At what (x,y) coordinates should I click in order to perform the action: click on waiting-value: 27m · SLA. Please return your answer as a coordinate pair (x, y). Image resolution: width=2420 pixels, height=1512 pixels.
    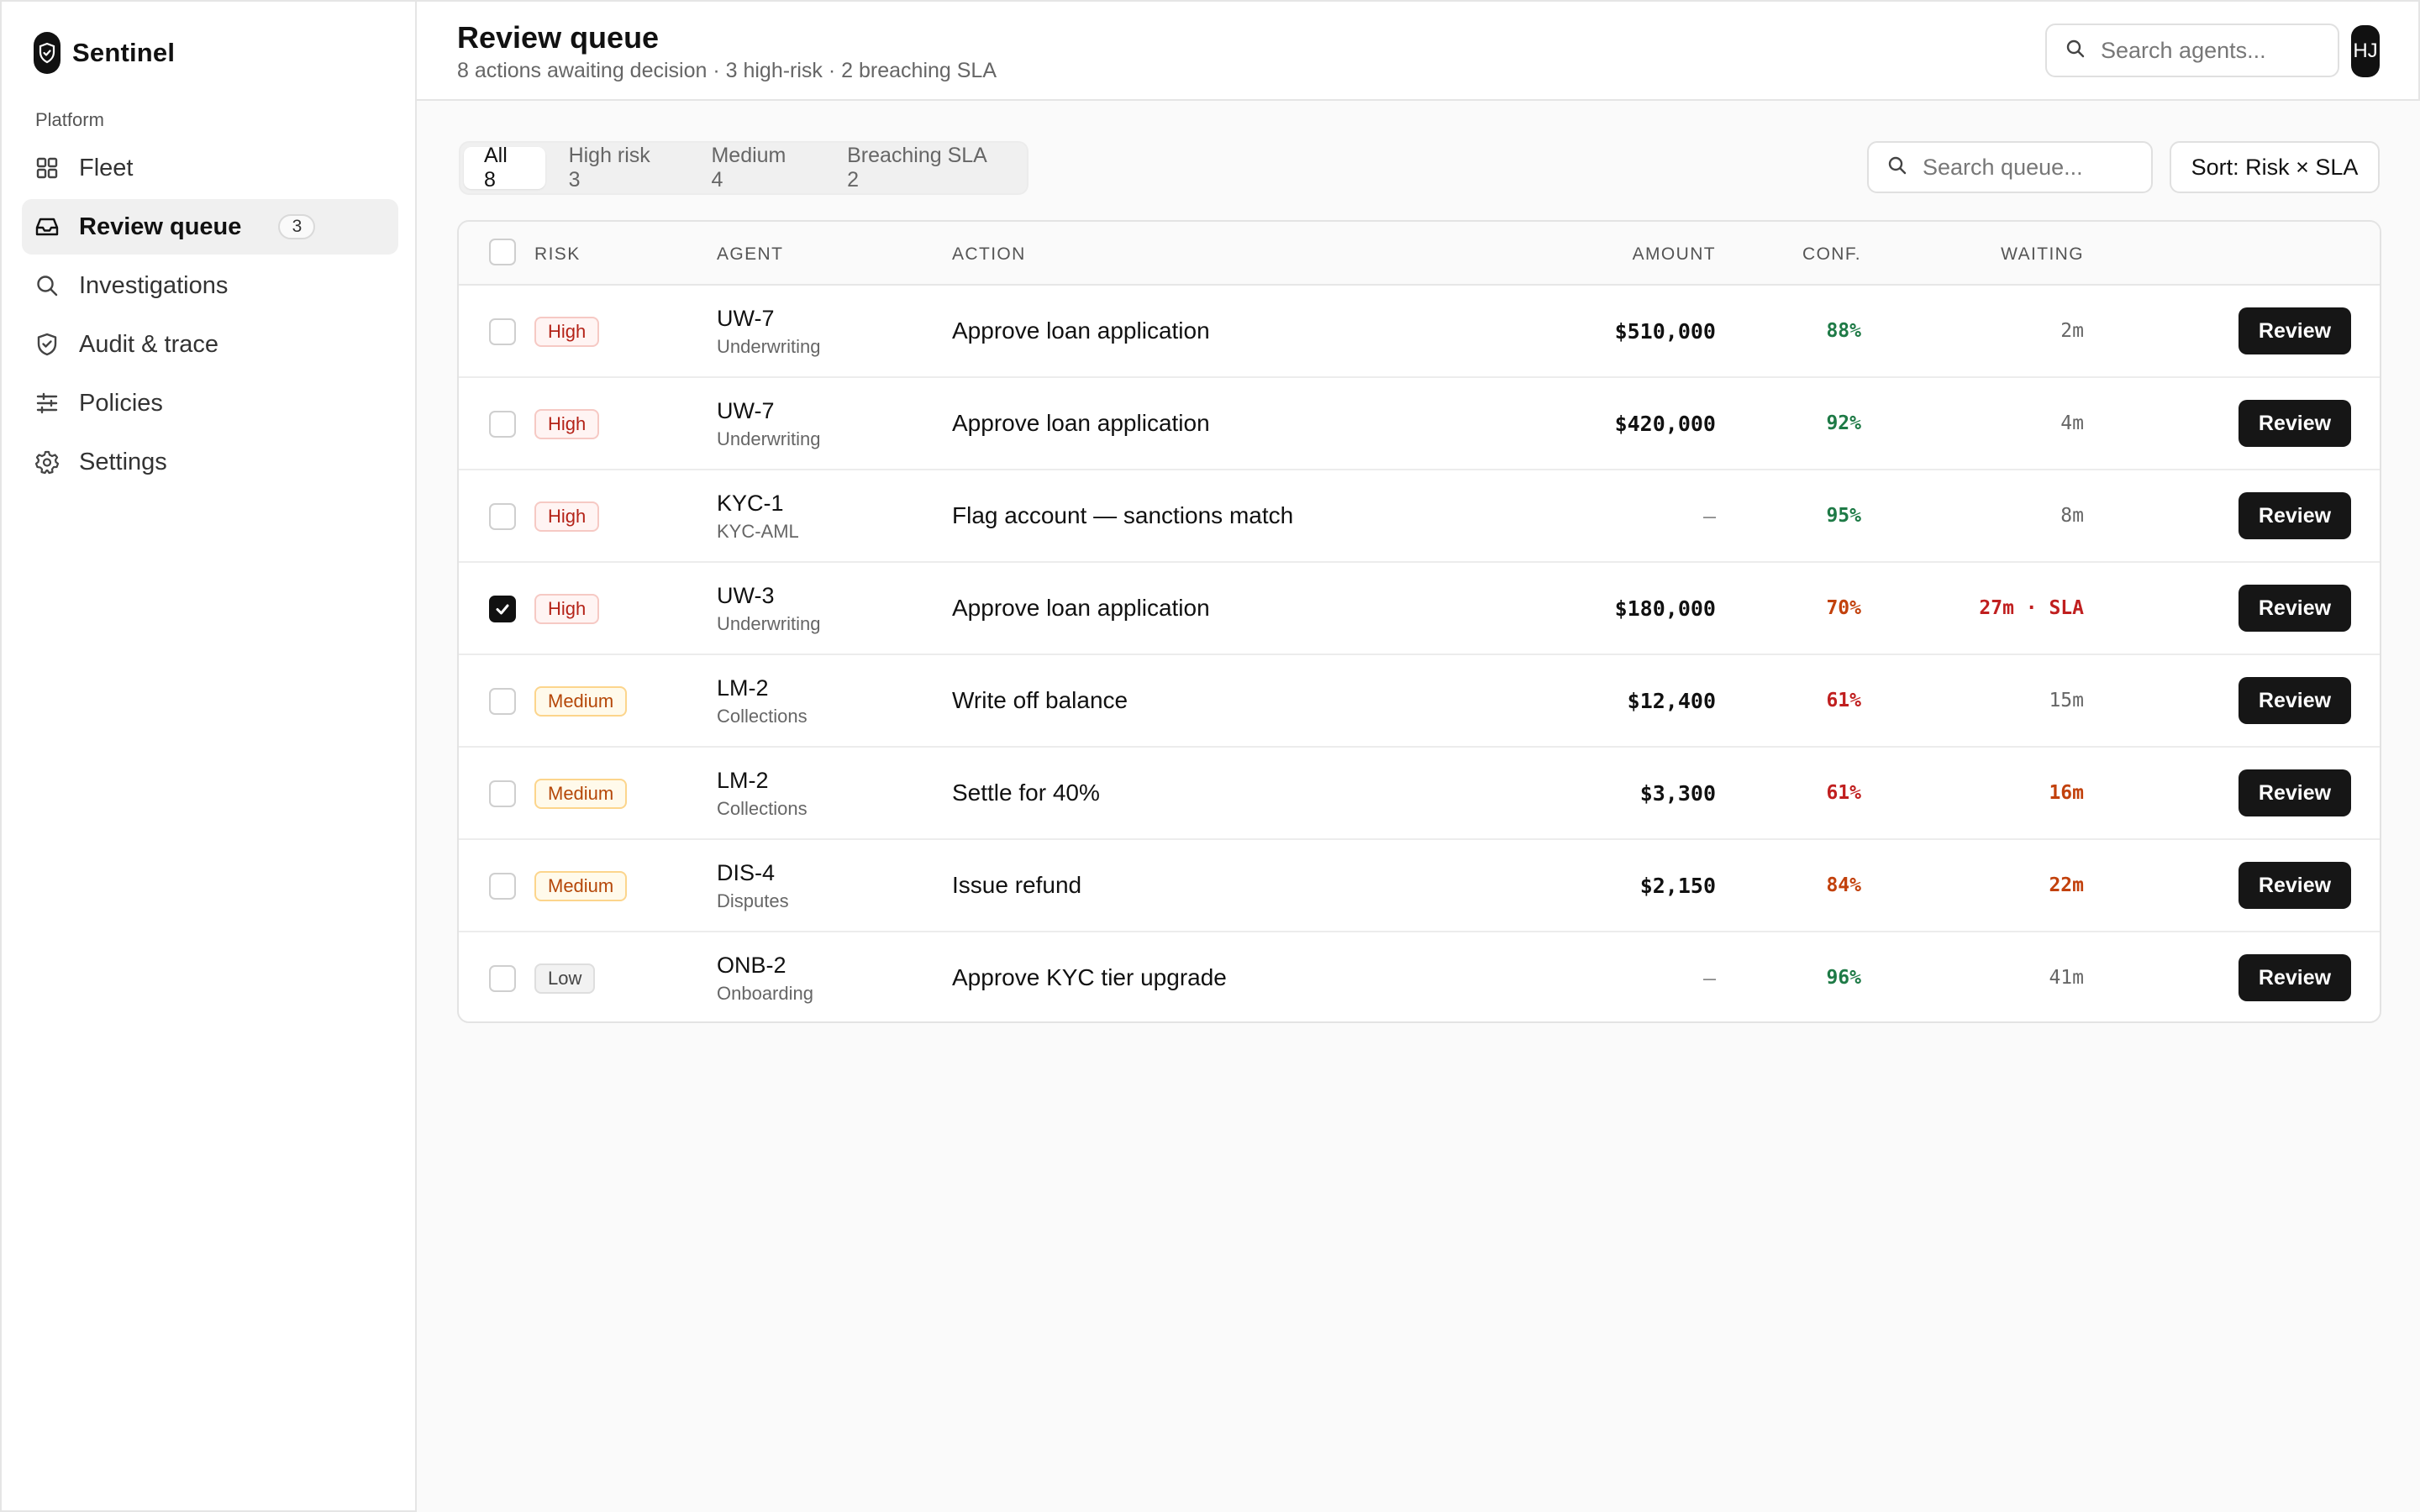
    Looking at the image, I should click on (2032, 608).